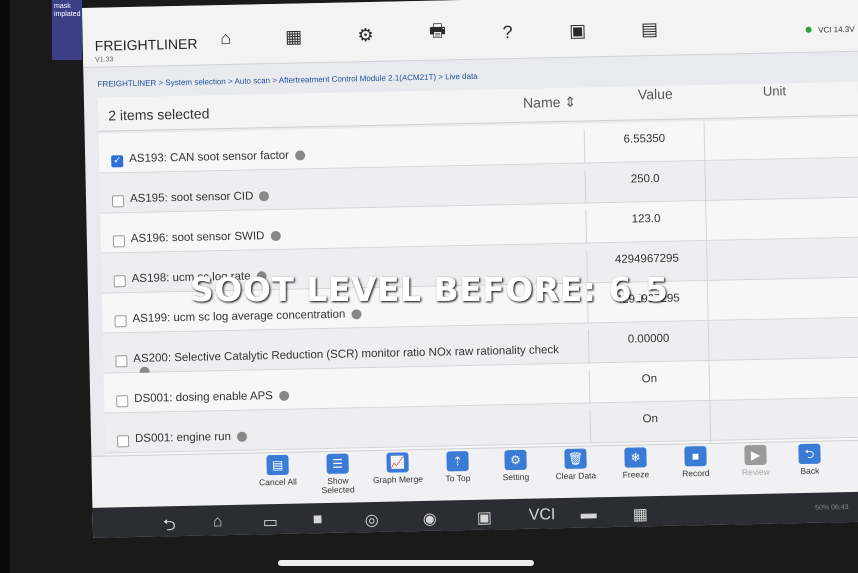  I want to click on row-name: DS001: engine run, so click(355, 435).